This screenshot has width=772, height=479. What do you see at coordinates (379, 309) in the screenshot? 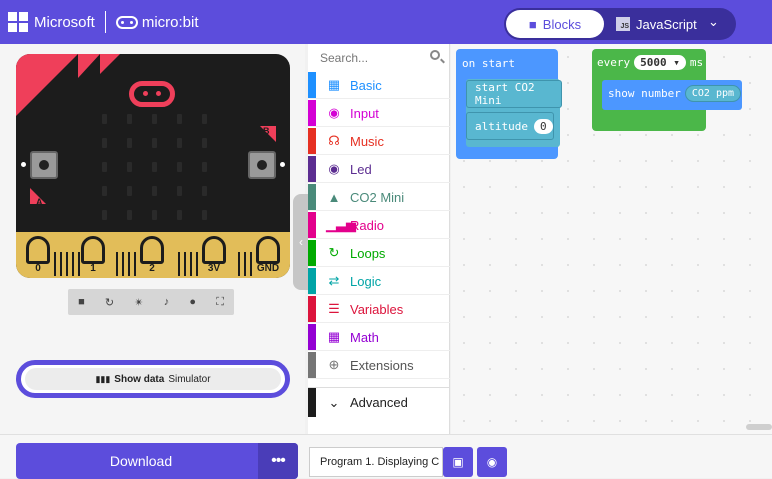
I see `category-variables: ☰ Variables` at bounding box center [379, 309].